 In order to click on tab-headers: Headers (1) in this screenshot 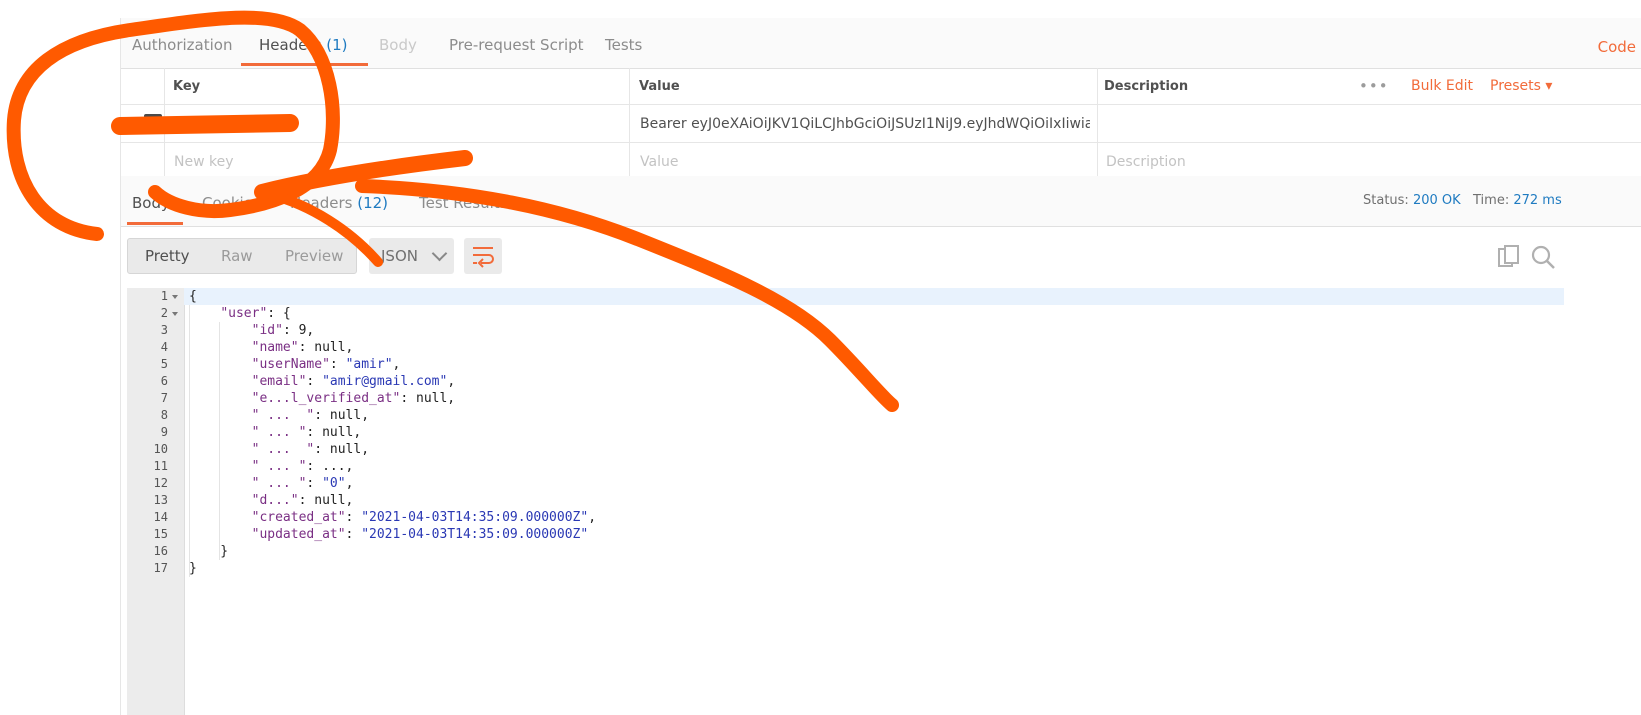, I will do `click(303, 45)`.